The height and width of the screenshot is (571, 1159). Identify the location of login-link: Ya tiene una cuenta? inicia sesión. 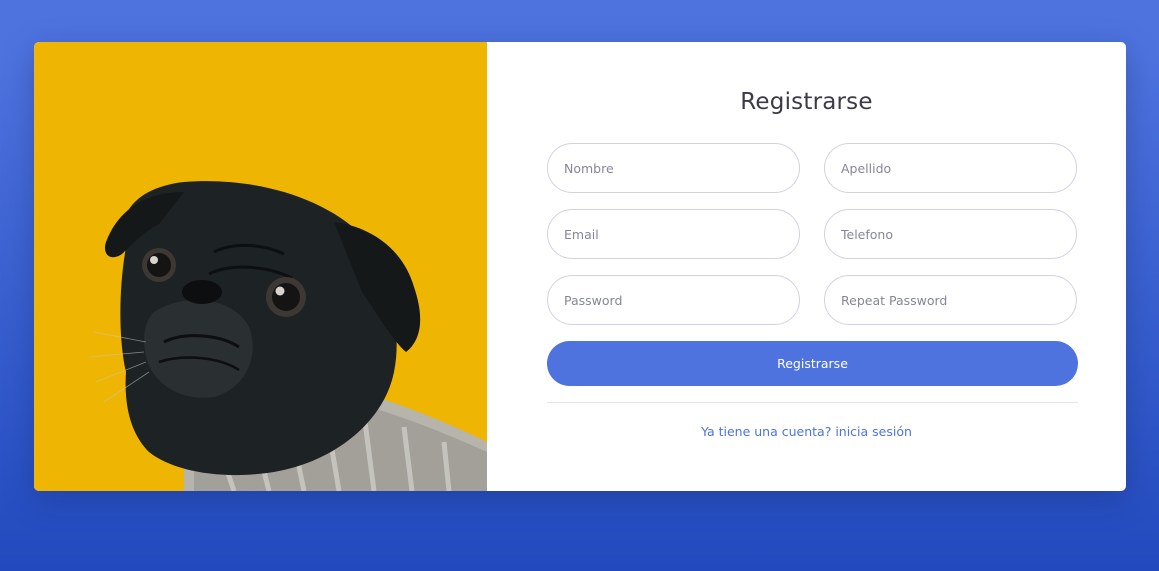
(806, 431).